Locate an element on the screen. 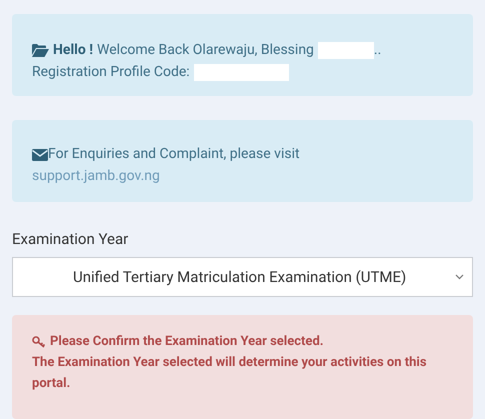  greeting-text: Hello ! is located at coordinates (73, 50).